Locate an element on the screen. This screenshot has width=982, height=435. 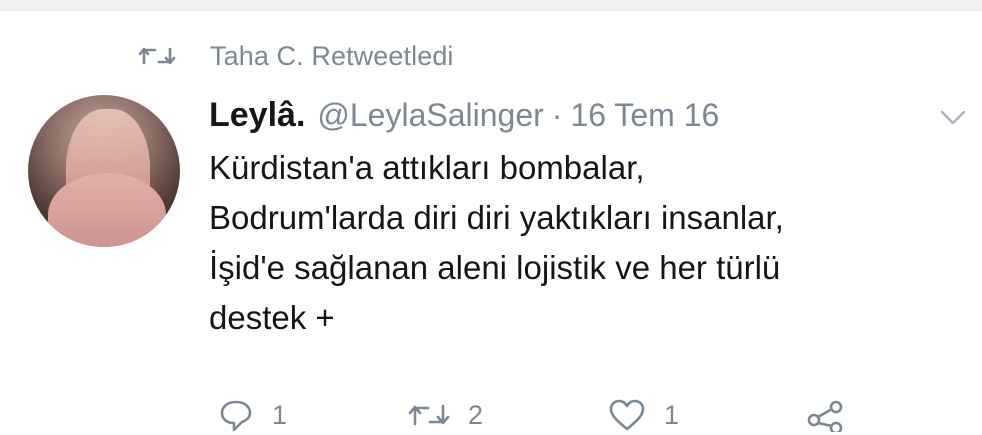
retweeted-by-label: Taha C. Retweetledi is located at coordinates (332, 56).